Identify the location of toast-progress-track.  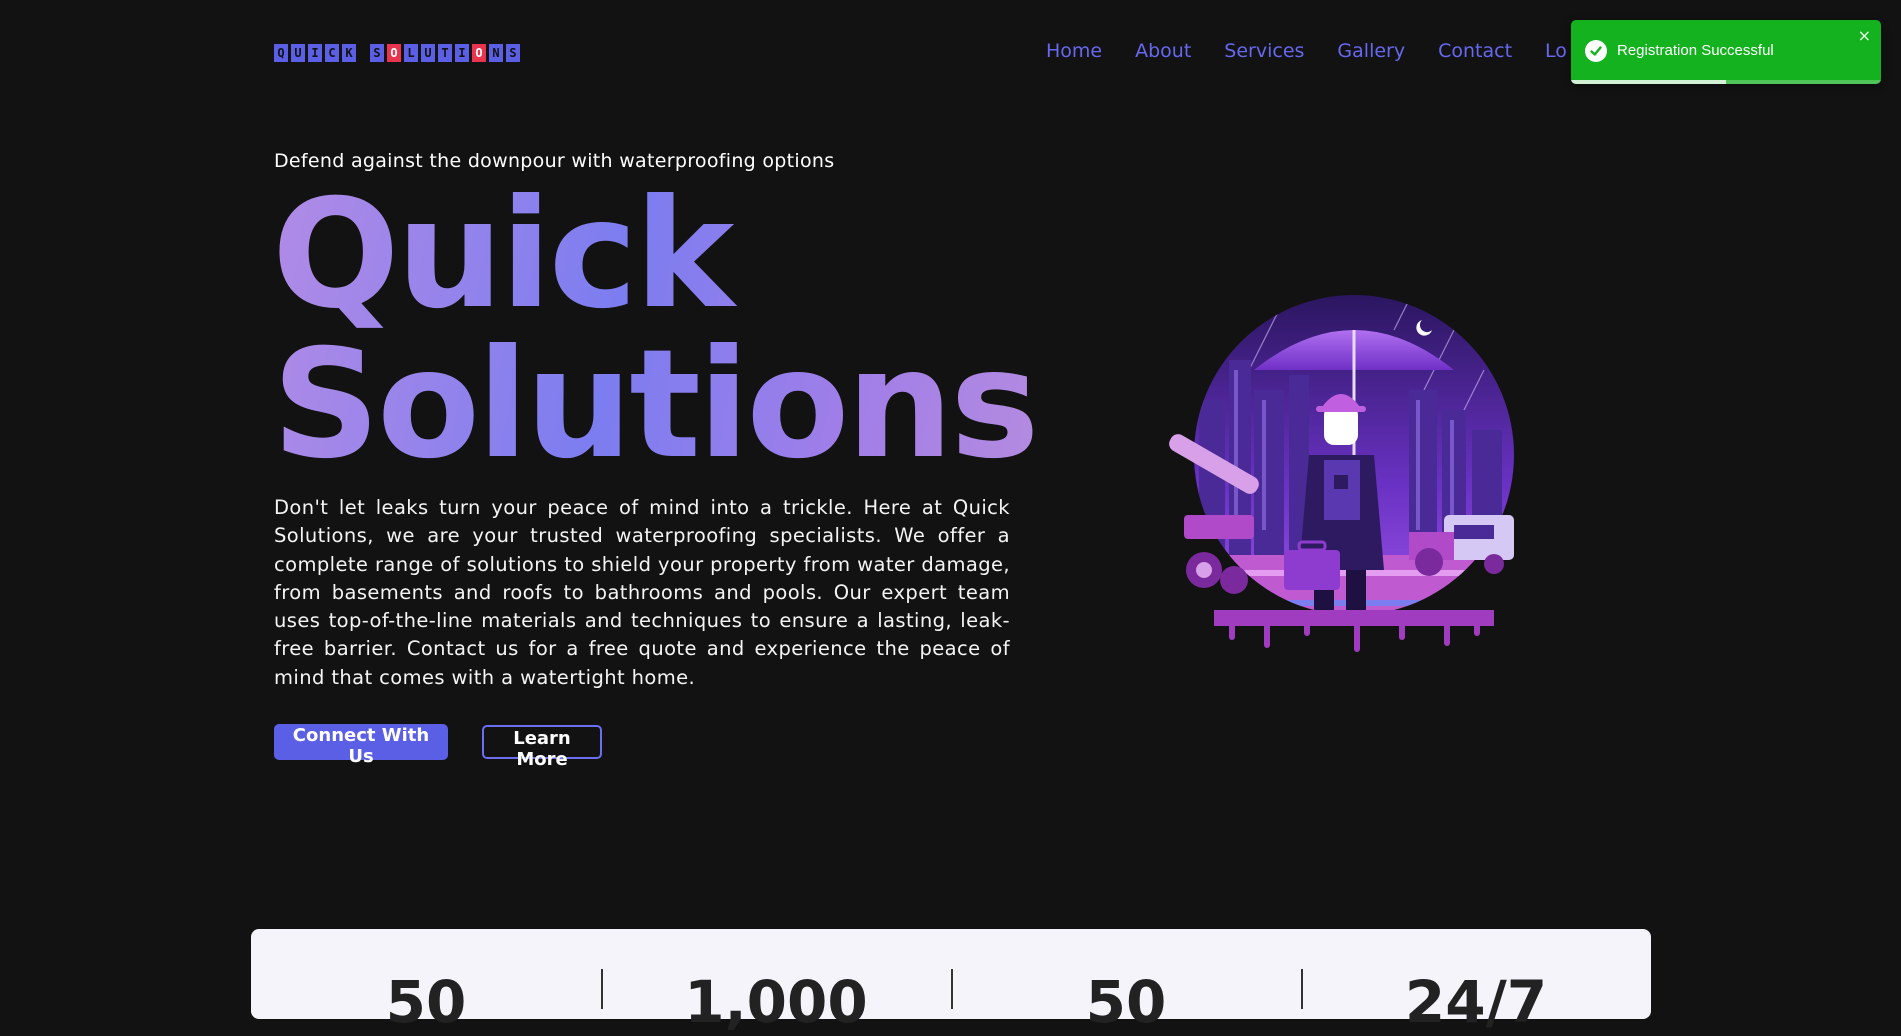
(1726, 82).